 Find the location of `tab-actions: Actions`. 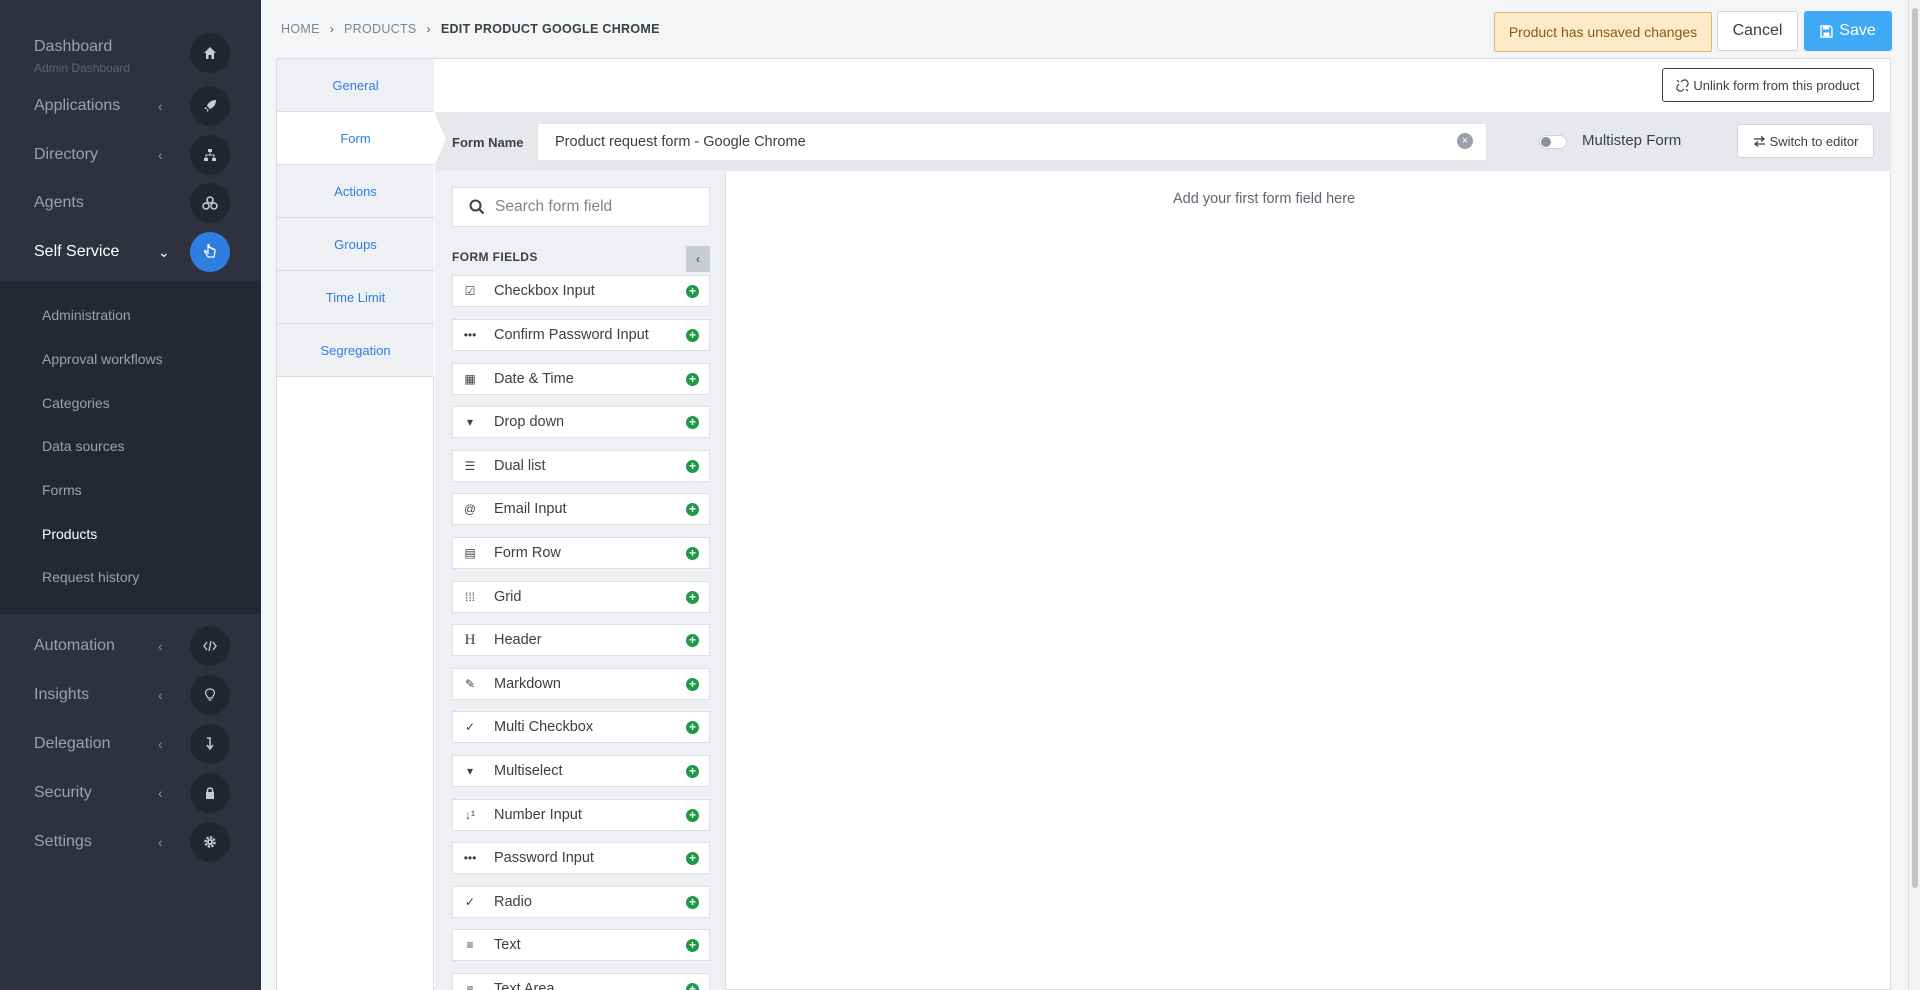

tab-actions: Actions is located at coordinates (355, 191).